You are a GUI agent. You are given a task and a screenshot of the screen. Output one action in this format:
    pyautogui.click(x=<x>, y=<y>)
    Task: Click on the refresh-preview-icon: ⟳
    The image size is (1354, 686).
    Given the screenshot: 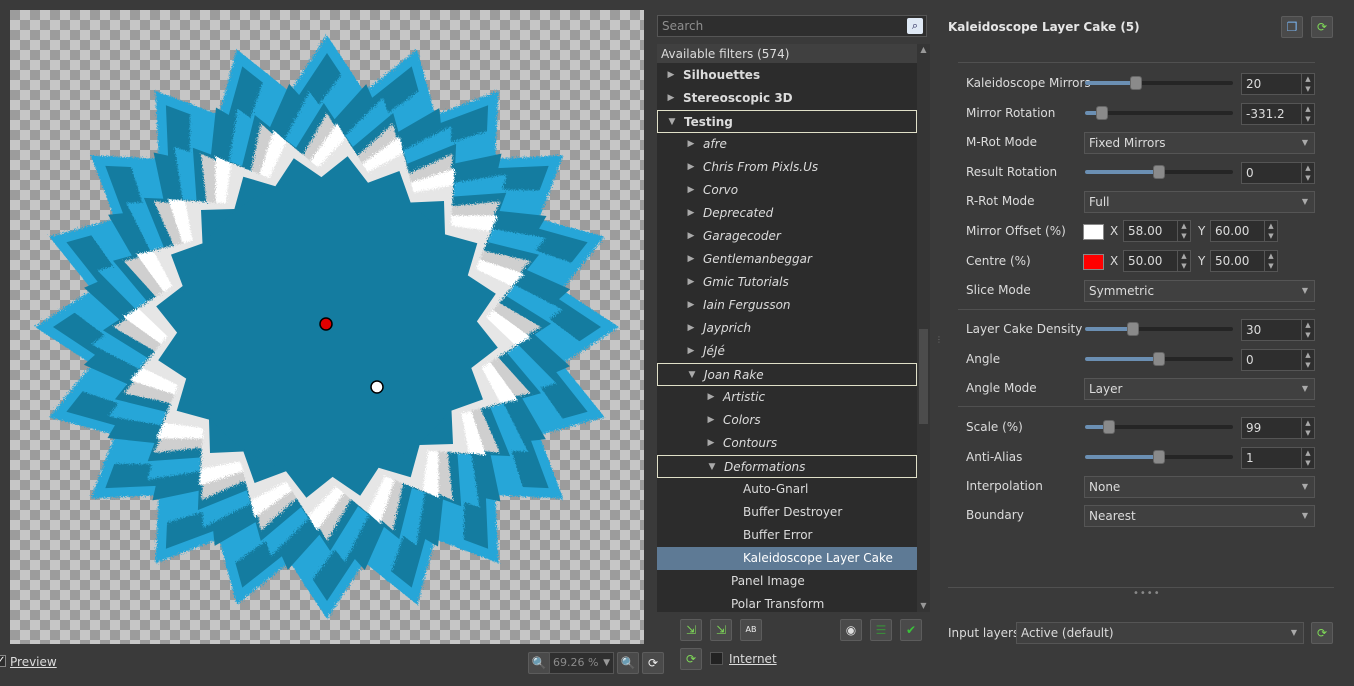 What is the action you would take?
    pyautogui.click(x=653, y=663)
    